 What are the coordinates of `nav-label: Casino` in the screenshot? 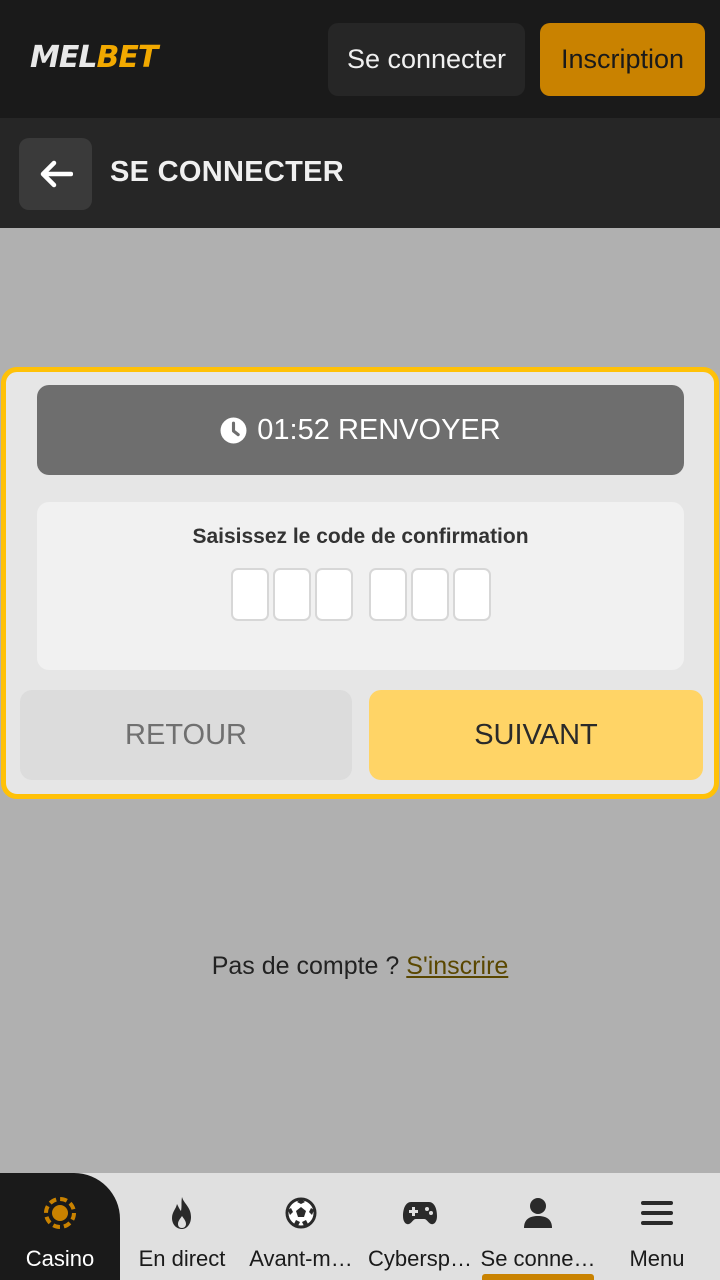 It's located at (60, 1258).